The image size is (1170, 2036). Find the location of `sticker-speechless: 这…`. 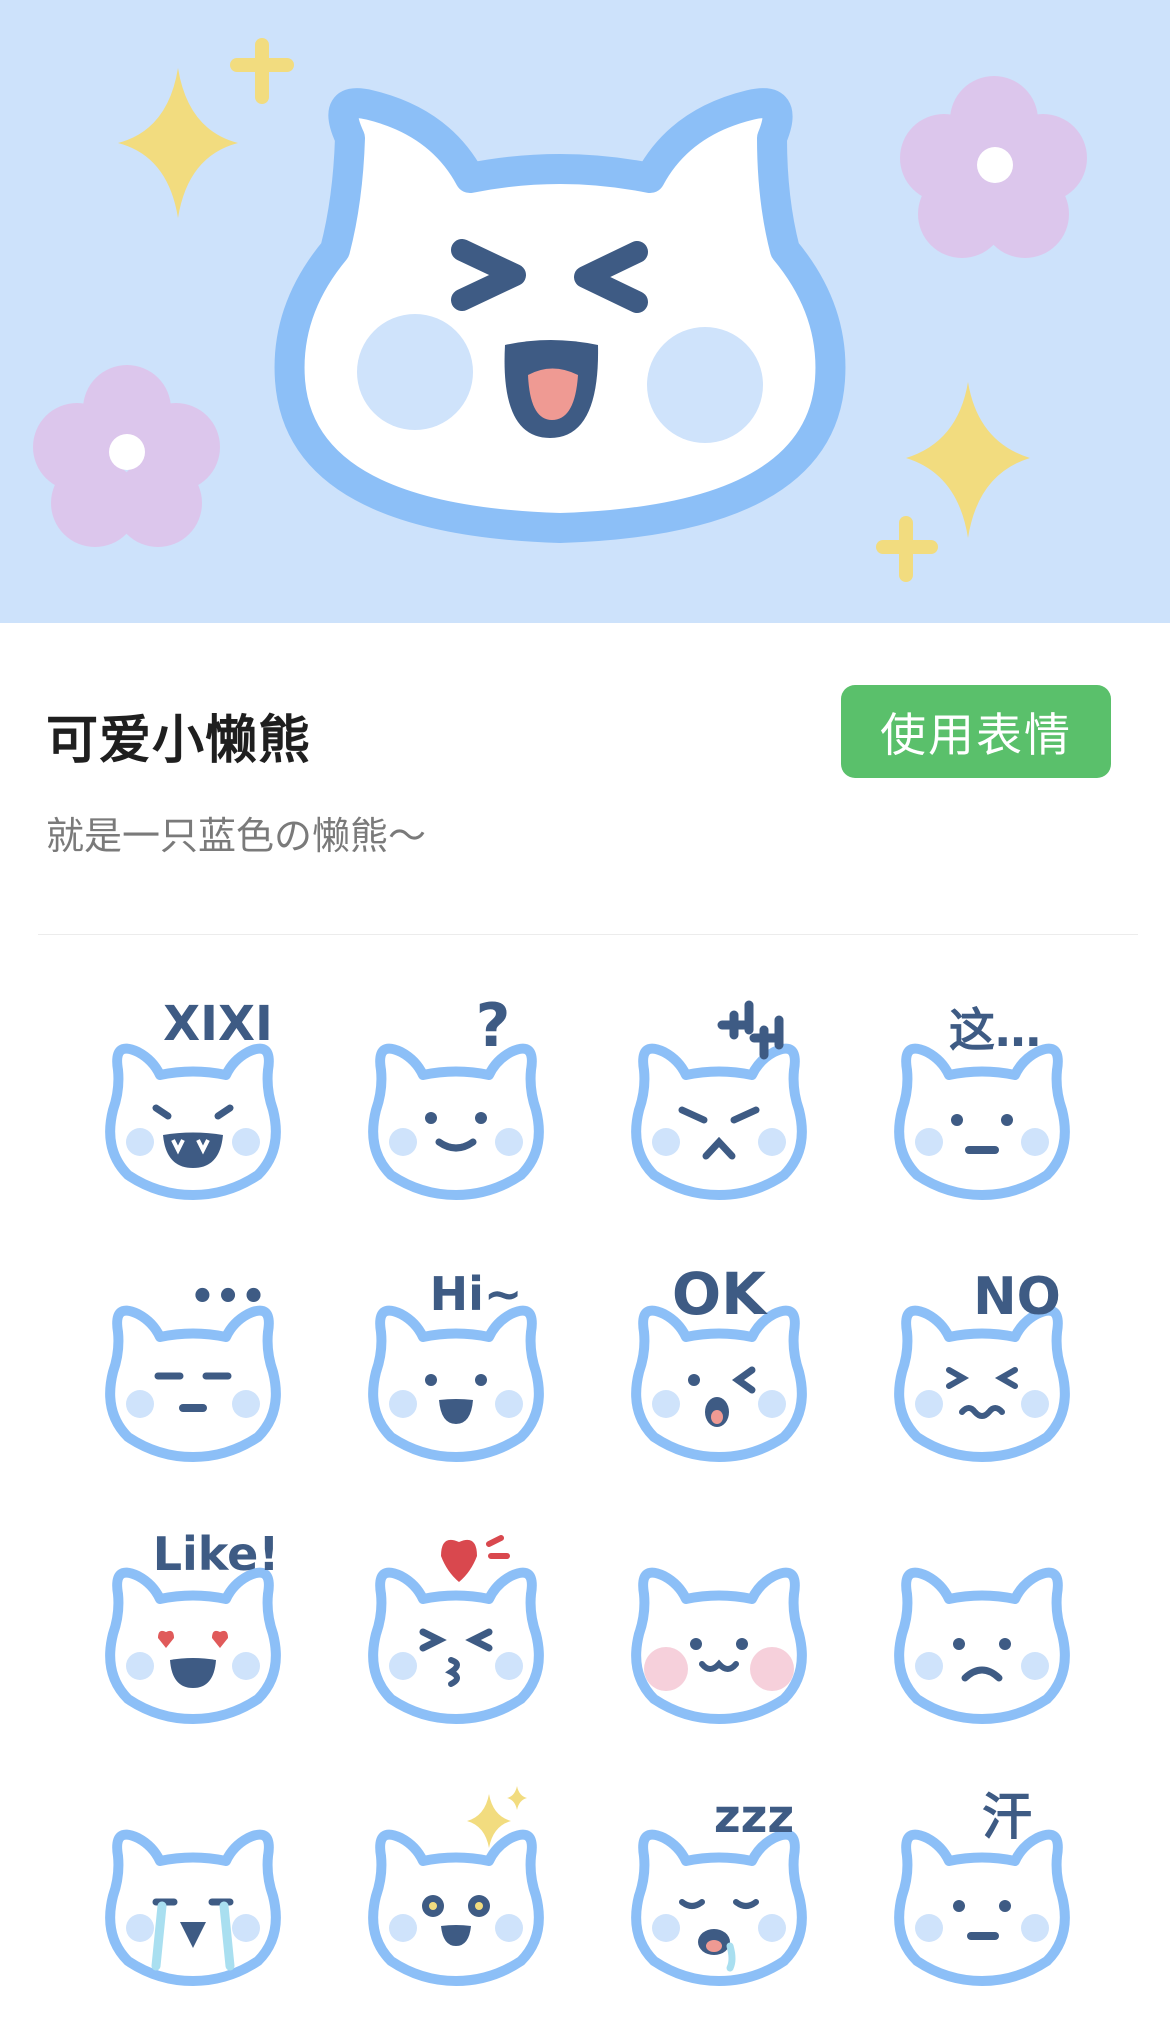

sticker-speechless: 这… is located at coordinates (982, 1105).